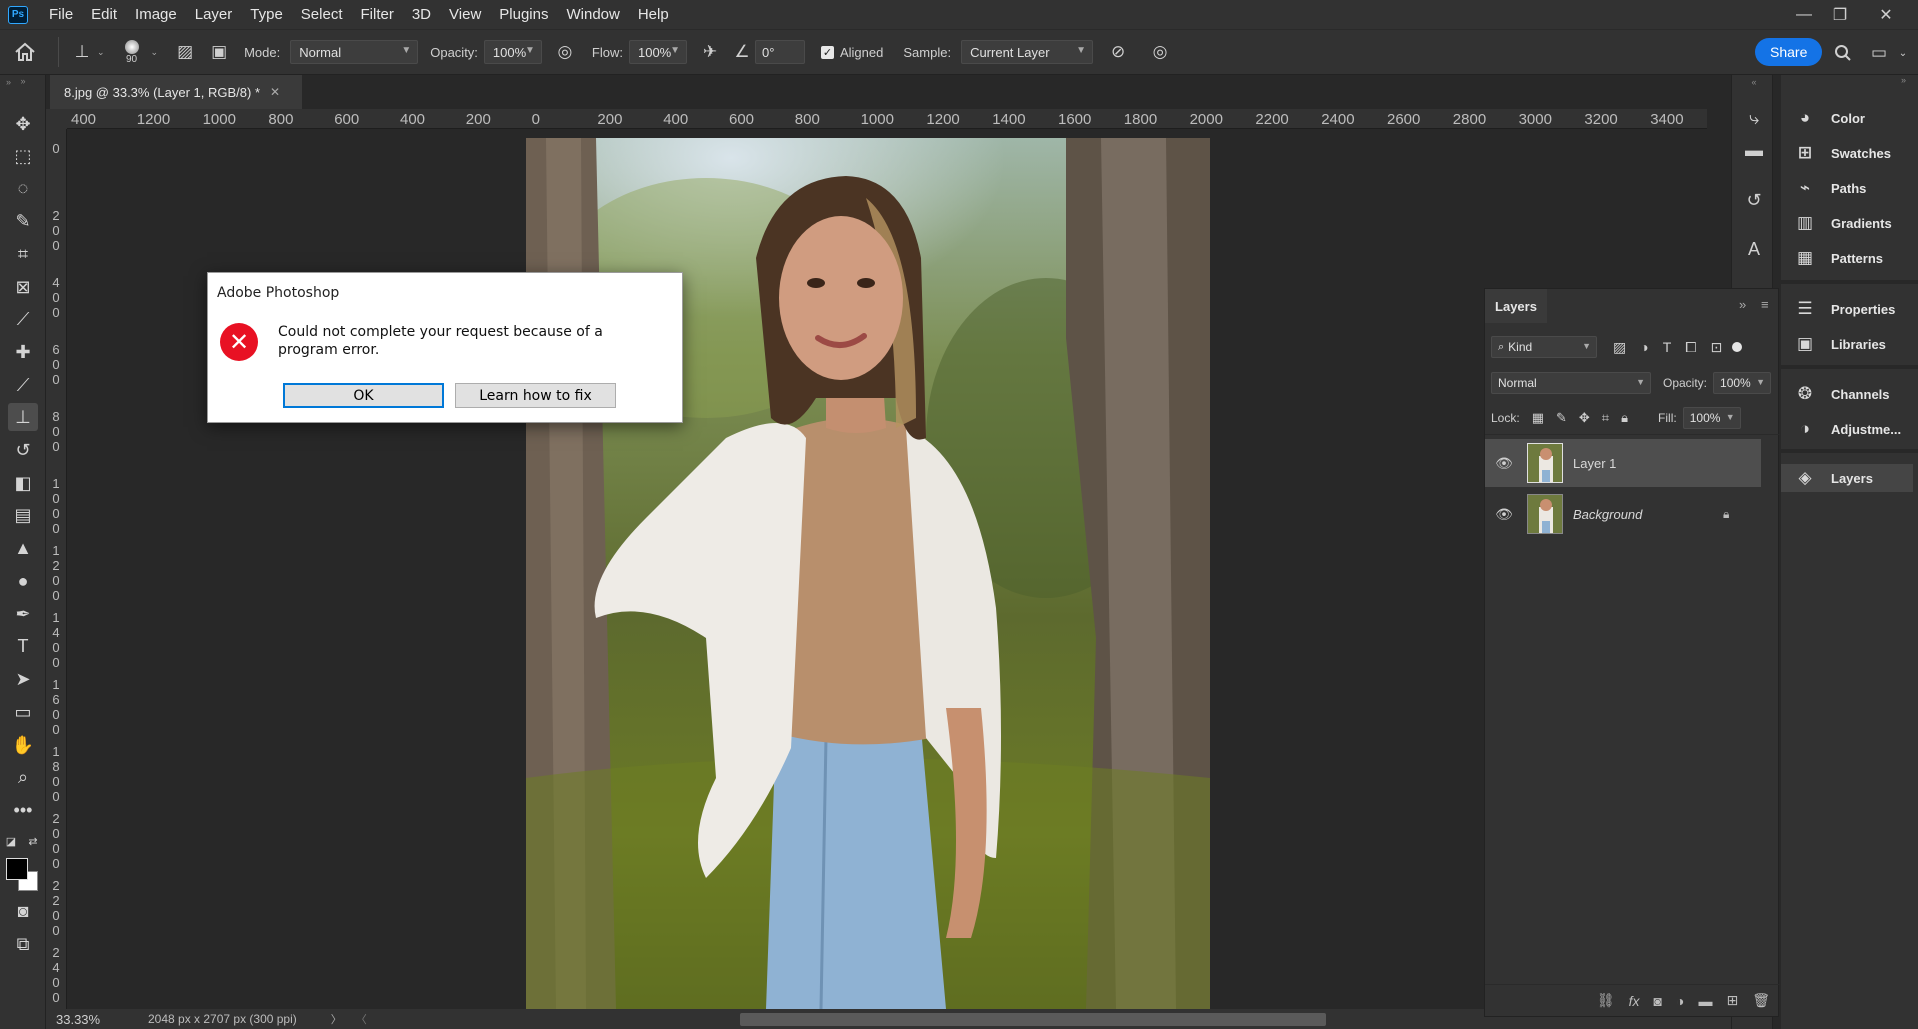 Image resolution: width=1918 pixels, height=1029 pixels. Describe the element at coordinates (1726, 514) in the screenshot. I see `layer-lock-icon: 🔒︎` at that location.